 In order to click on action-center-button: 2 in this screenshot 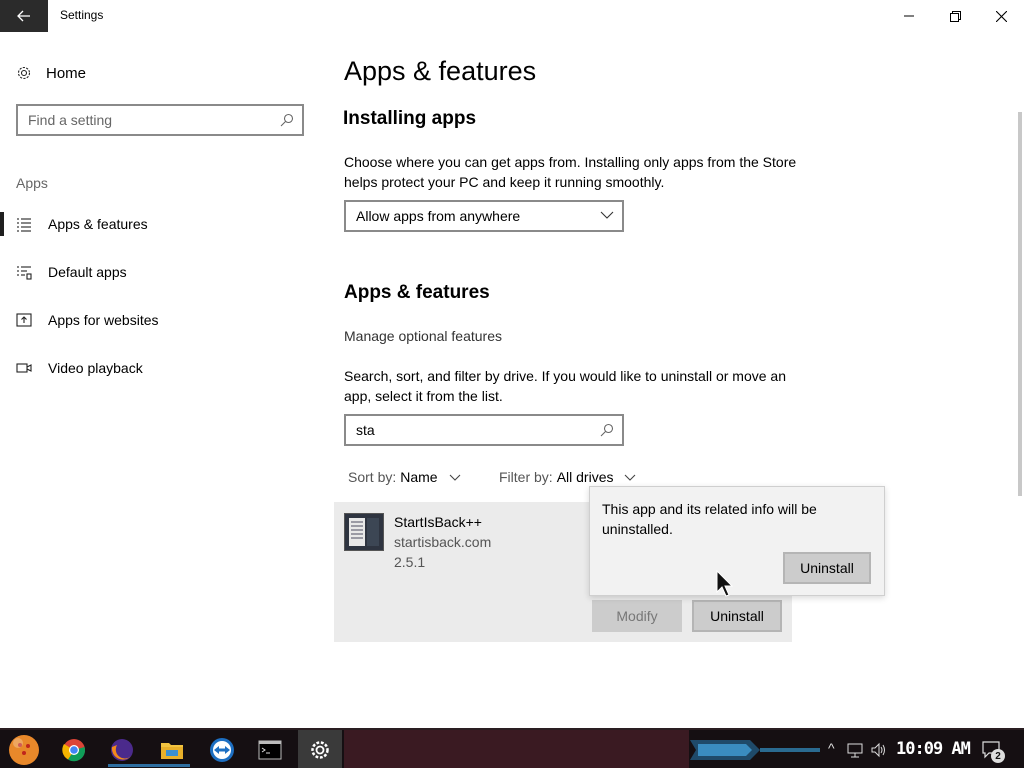, I will do `click(993, 751)`.